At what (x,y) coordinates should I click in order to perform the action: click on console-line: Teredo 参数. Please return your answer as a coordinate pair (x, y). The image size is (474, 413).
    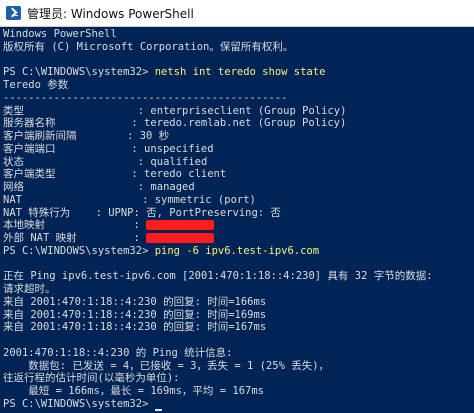
    Looking at the image, I should click on (35, 85).